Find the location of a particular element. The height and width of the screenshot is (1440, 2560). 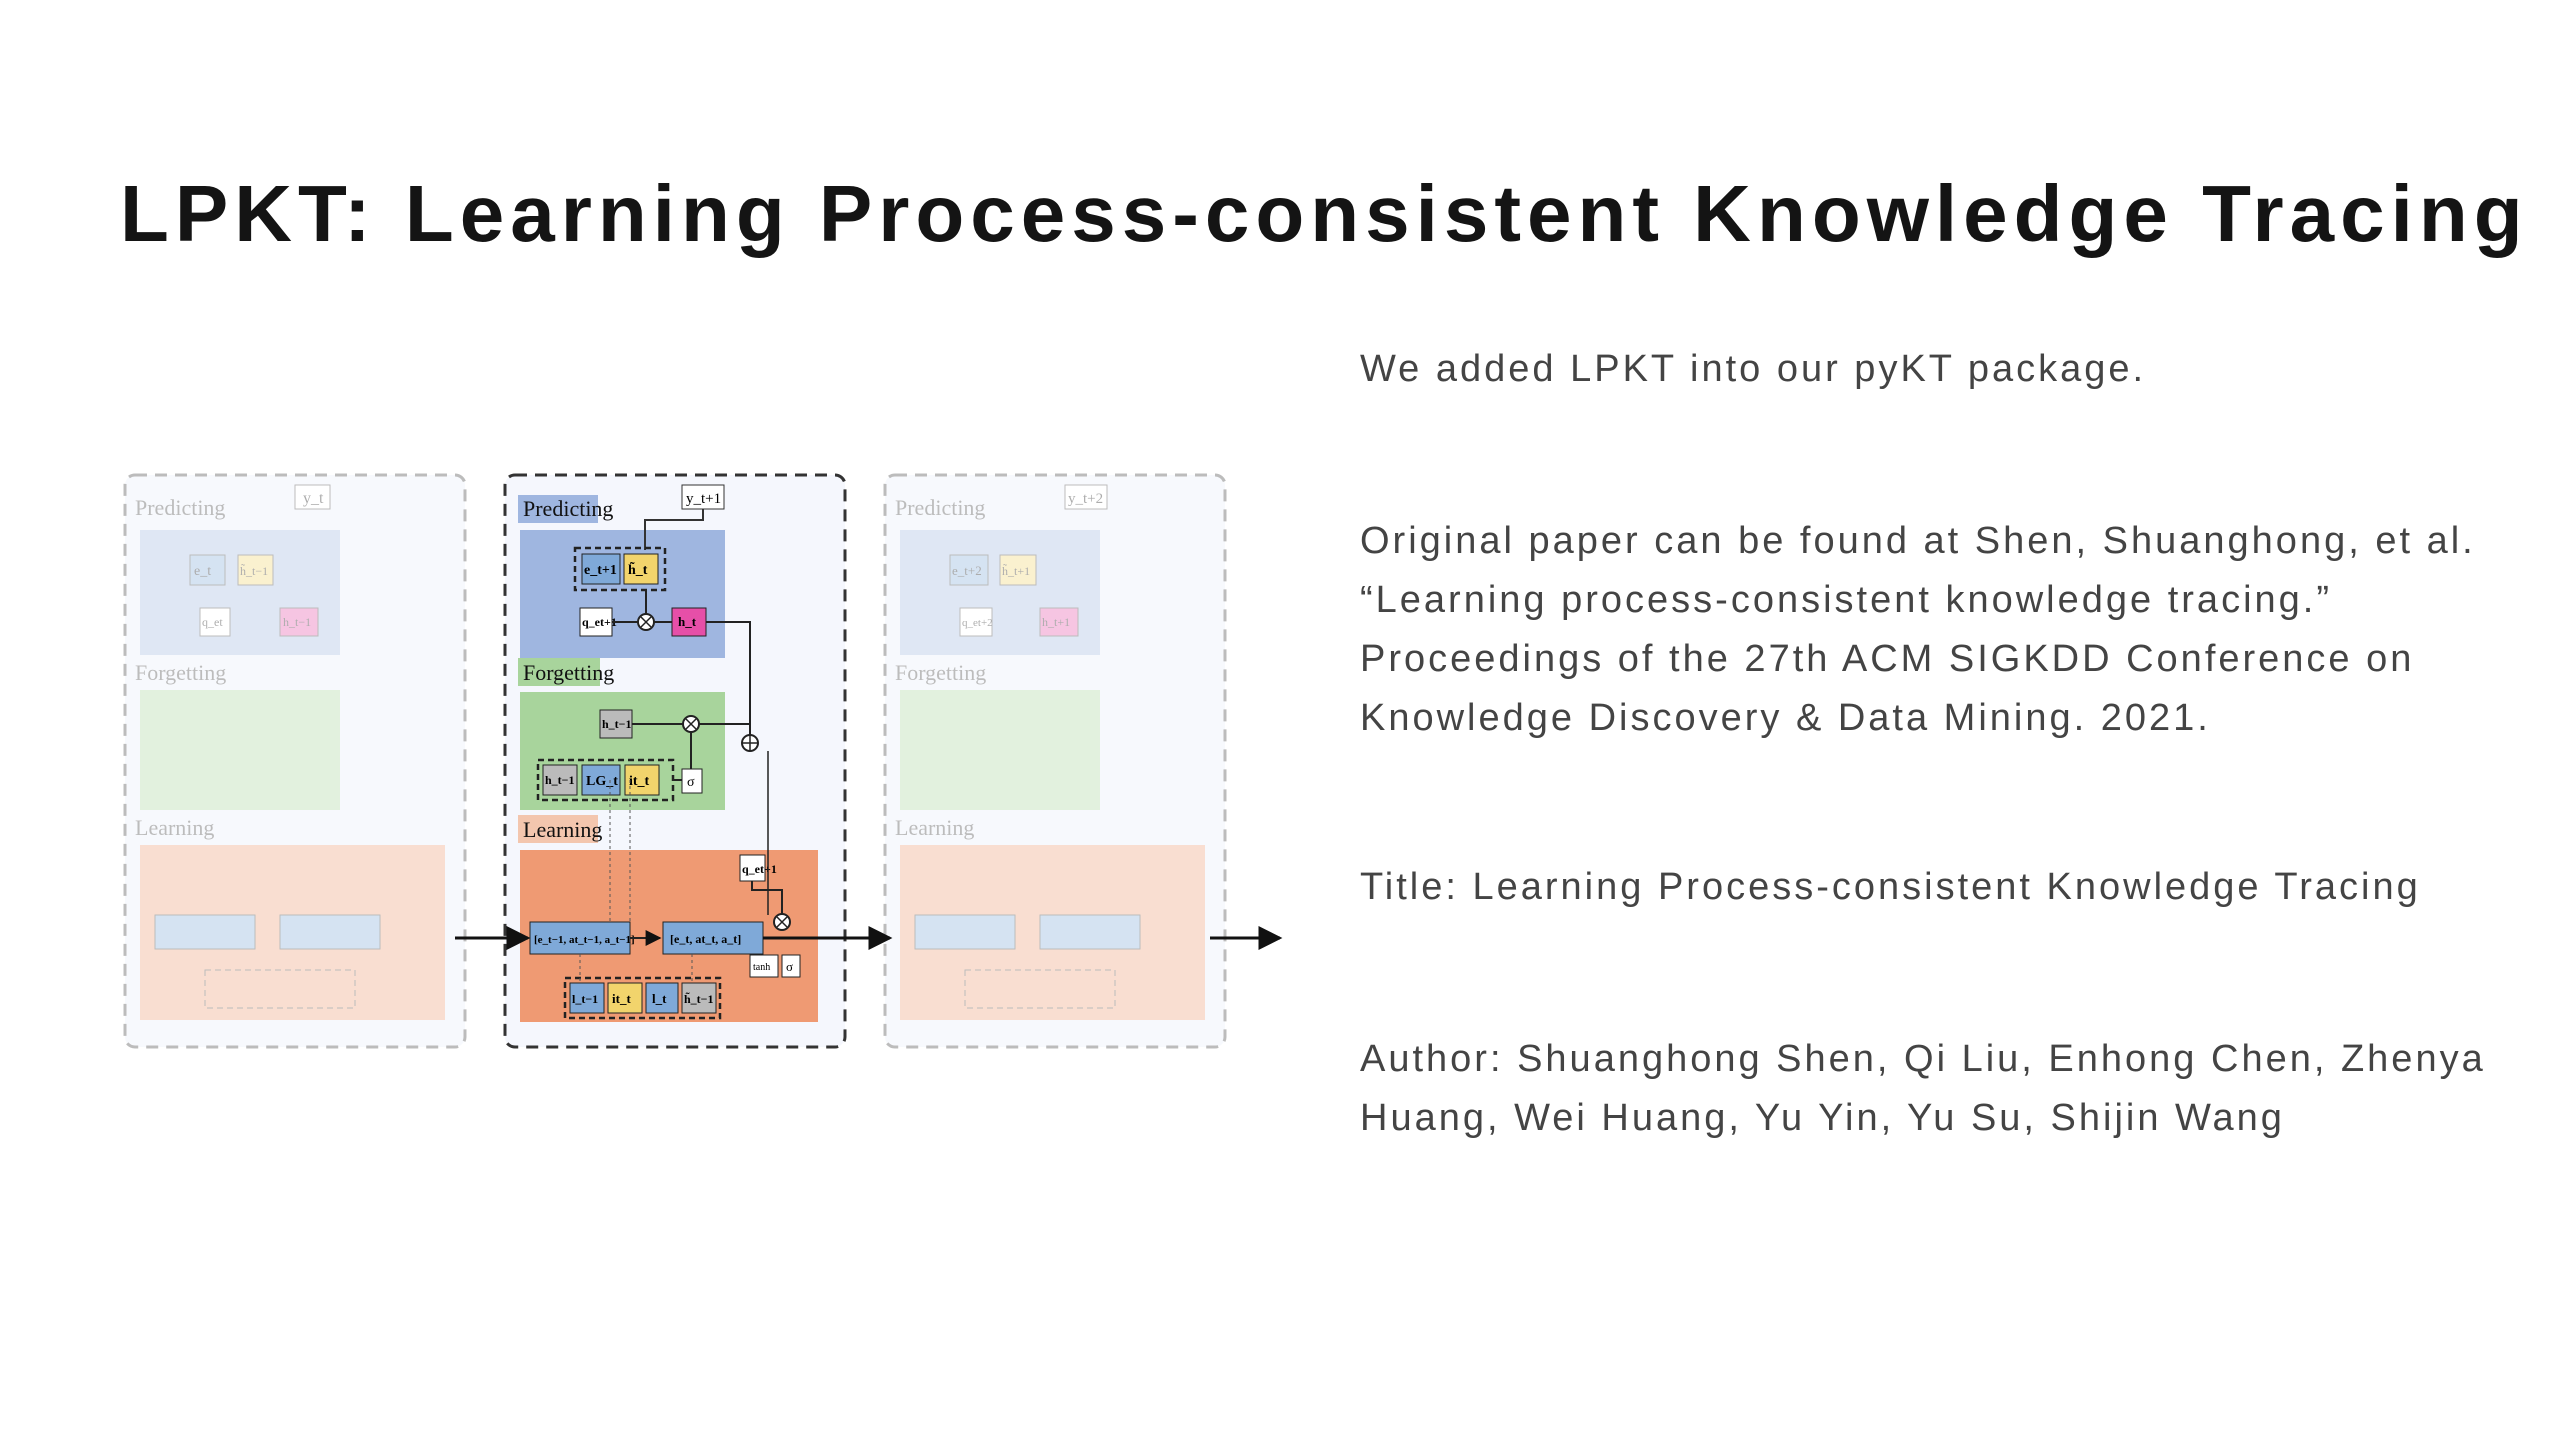

input-h-right: h̃_t+1 is located at coordinates (1016, 570).